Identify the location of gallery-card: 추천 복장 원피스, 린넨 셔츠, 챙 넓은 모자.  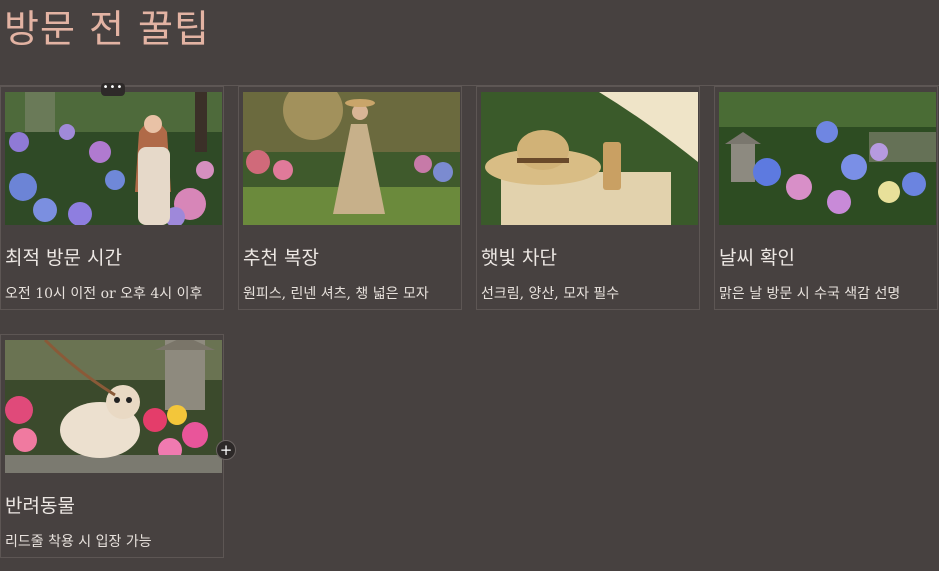
(350, 198).